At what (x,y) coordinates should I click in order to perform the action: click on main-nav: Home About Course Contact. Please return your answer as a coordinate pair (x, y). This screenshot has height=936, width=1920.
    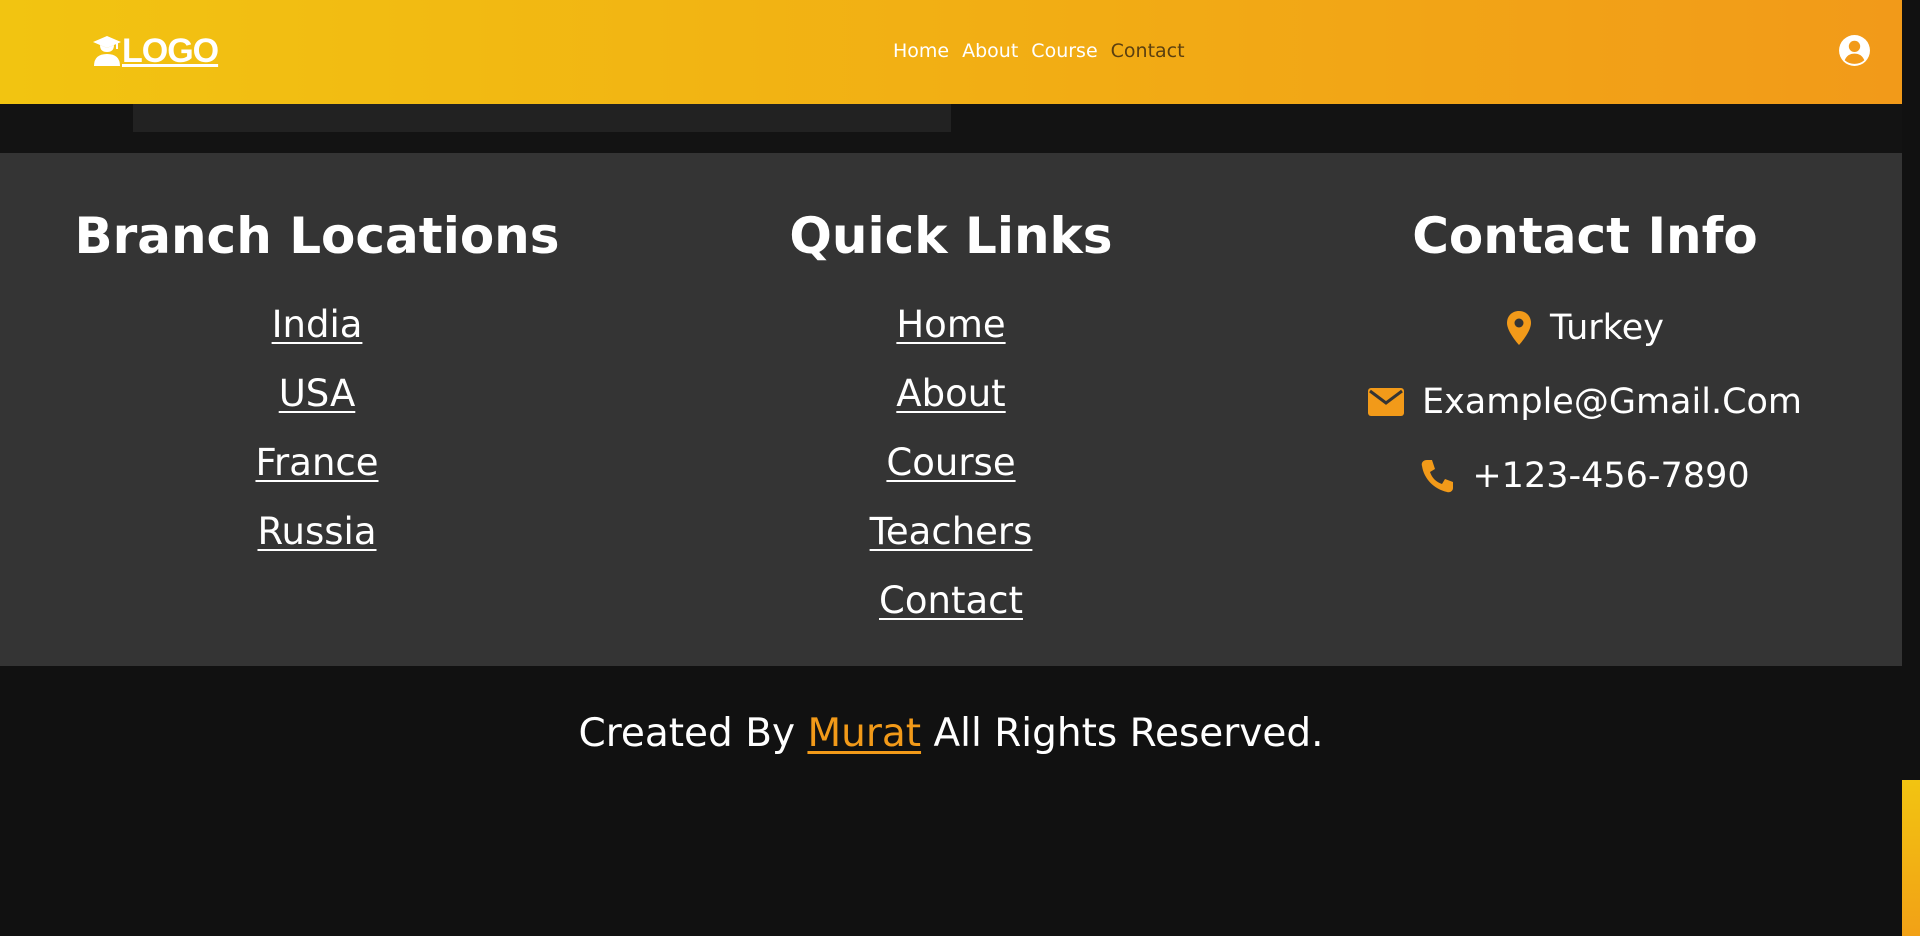
    Looking at the image, I should click on (1039, 51).